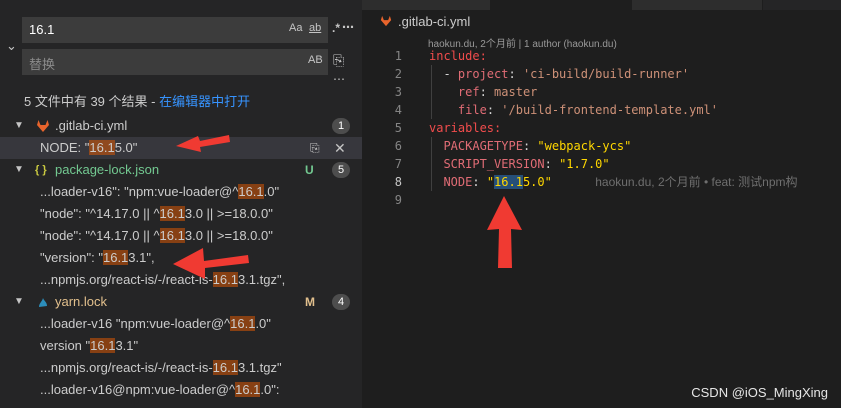 Image resolution: width=841 pixels, height=408 pixels. Describe the element at coordinates (759, 392) in the screenshot. I see `watermark: CSDN @iOS_MingXing` at that location.